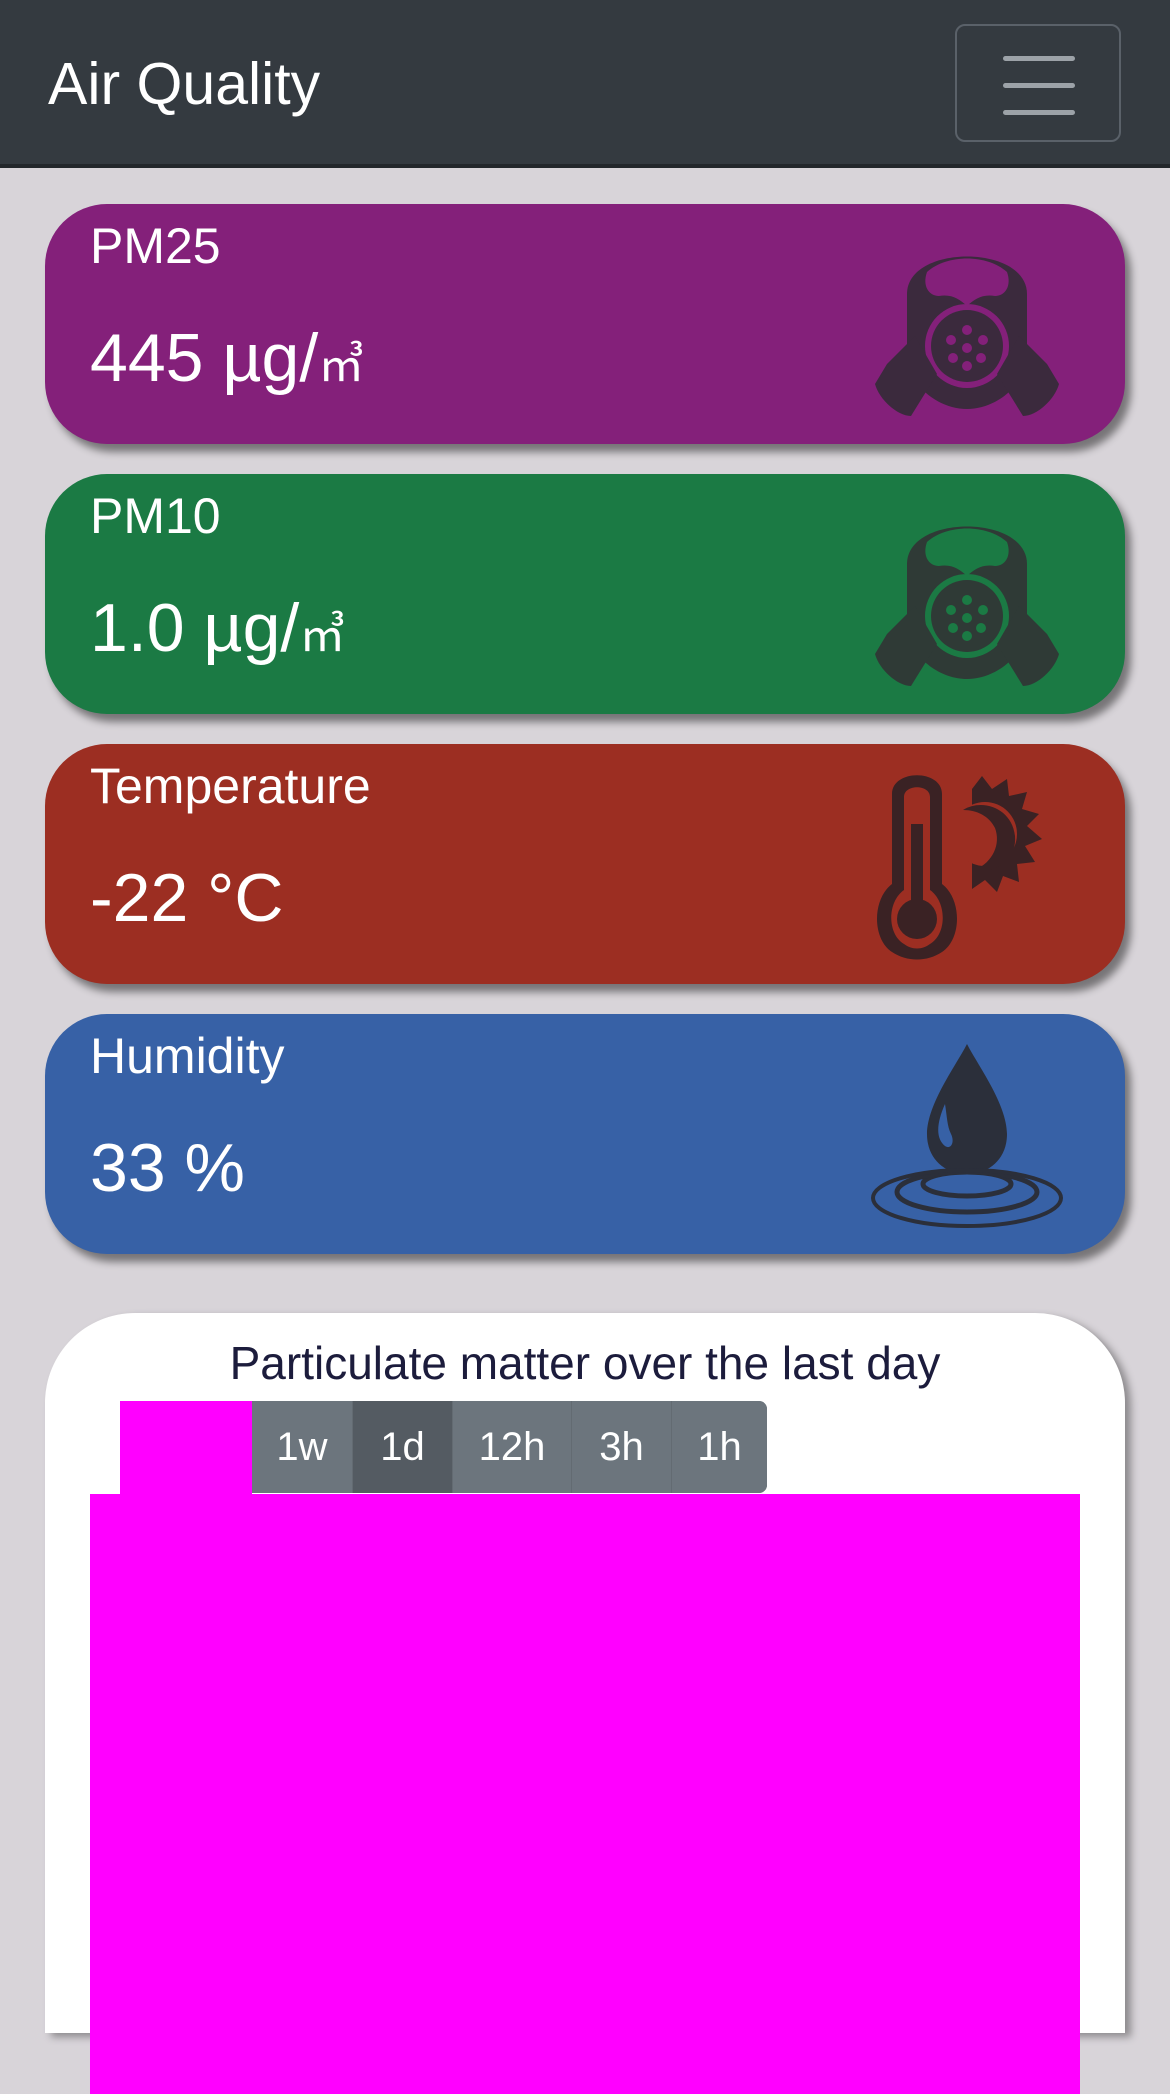 The height and width of the screenshot is (2094, 1170). Describe the element at coordinates (719, 1447) in the screenshot. I see `range-button-1h: 1h` at that location.